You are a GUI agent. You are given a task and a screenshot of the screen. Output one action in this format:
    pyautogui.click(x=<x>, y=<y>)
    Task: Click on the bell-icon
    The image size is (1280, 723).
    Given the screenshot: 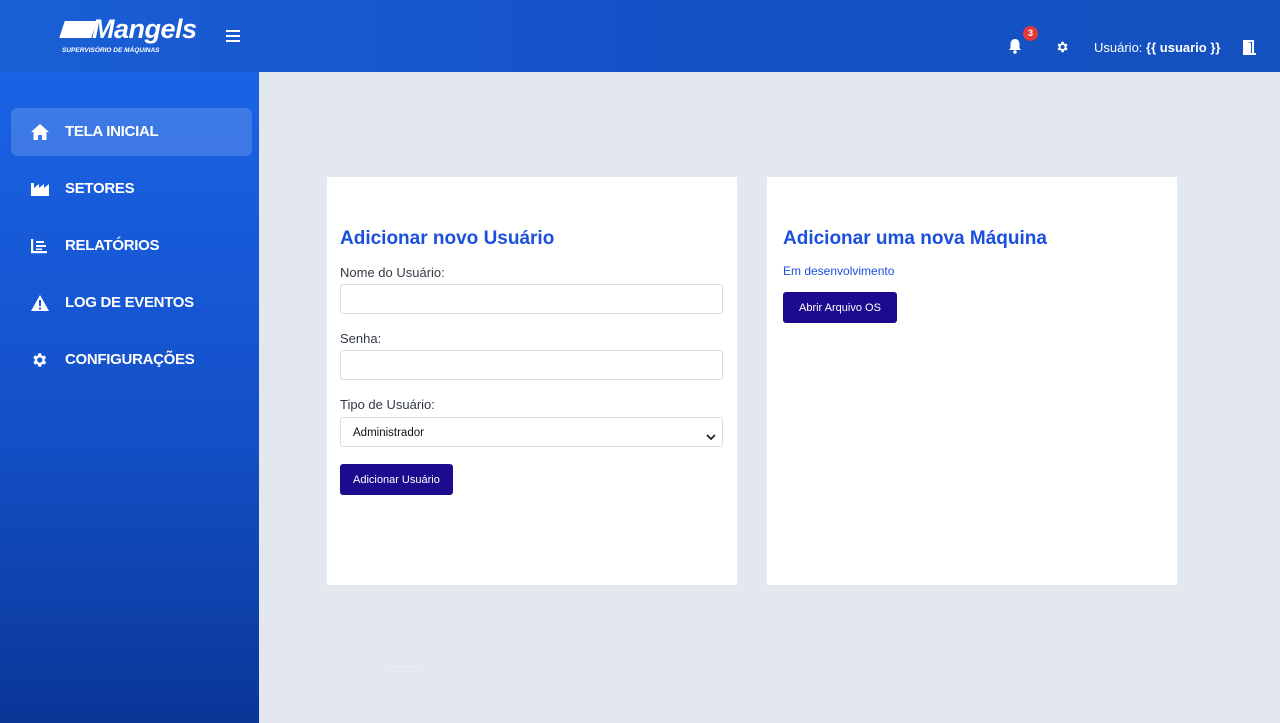 What is the action you would take?
    pyautogui.click(x=1015, y=46)
    